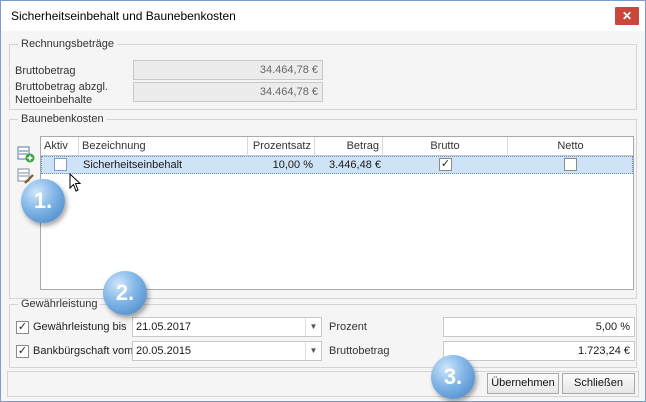 This screenshot has width=646, height=402. I want to click on bruttobetrag-abzgl-field: 34.464,78 €, so click(228, 92).